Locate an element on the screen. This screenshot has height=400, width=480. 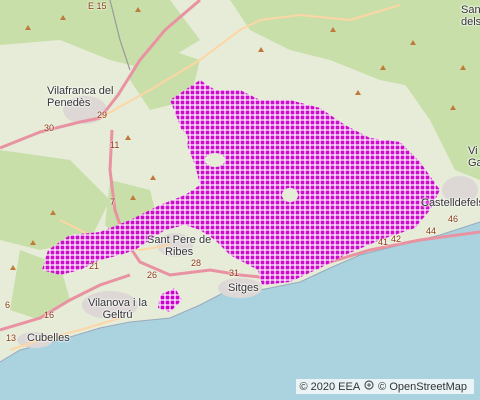
road-number: 7 is located at coordinates (113, 202).